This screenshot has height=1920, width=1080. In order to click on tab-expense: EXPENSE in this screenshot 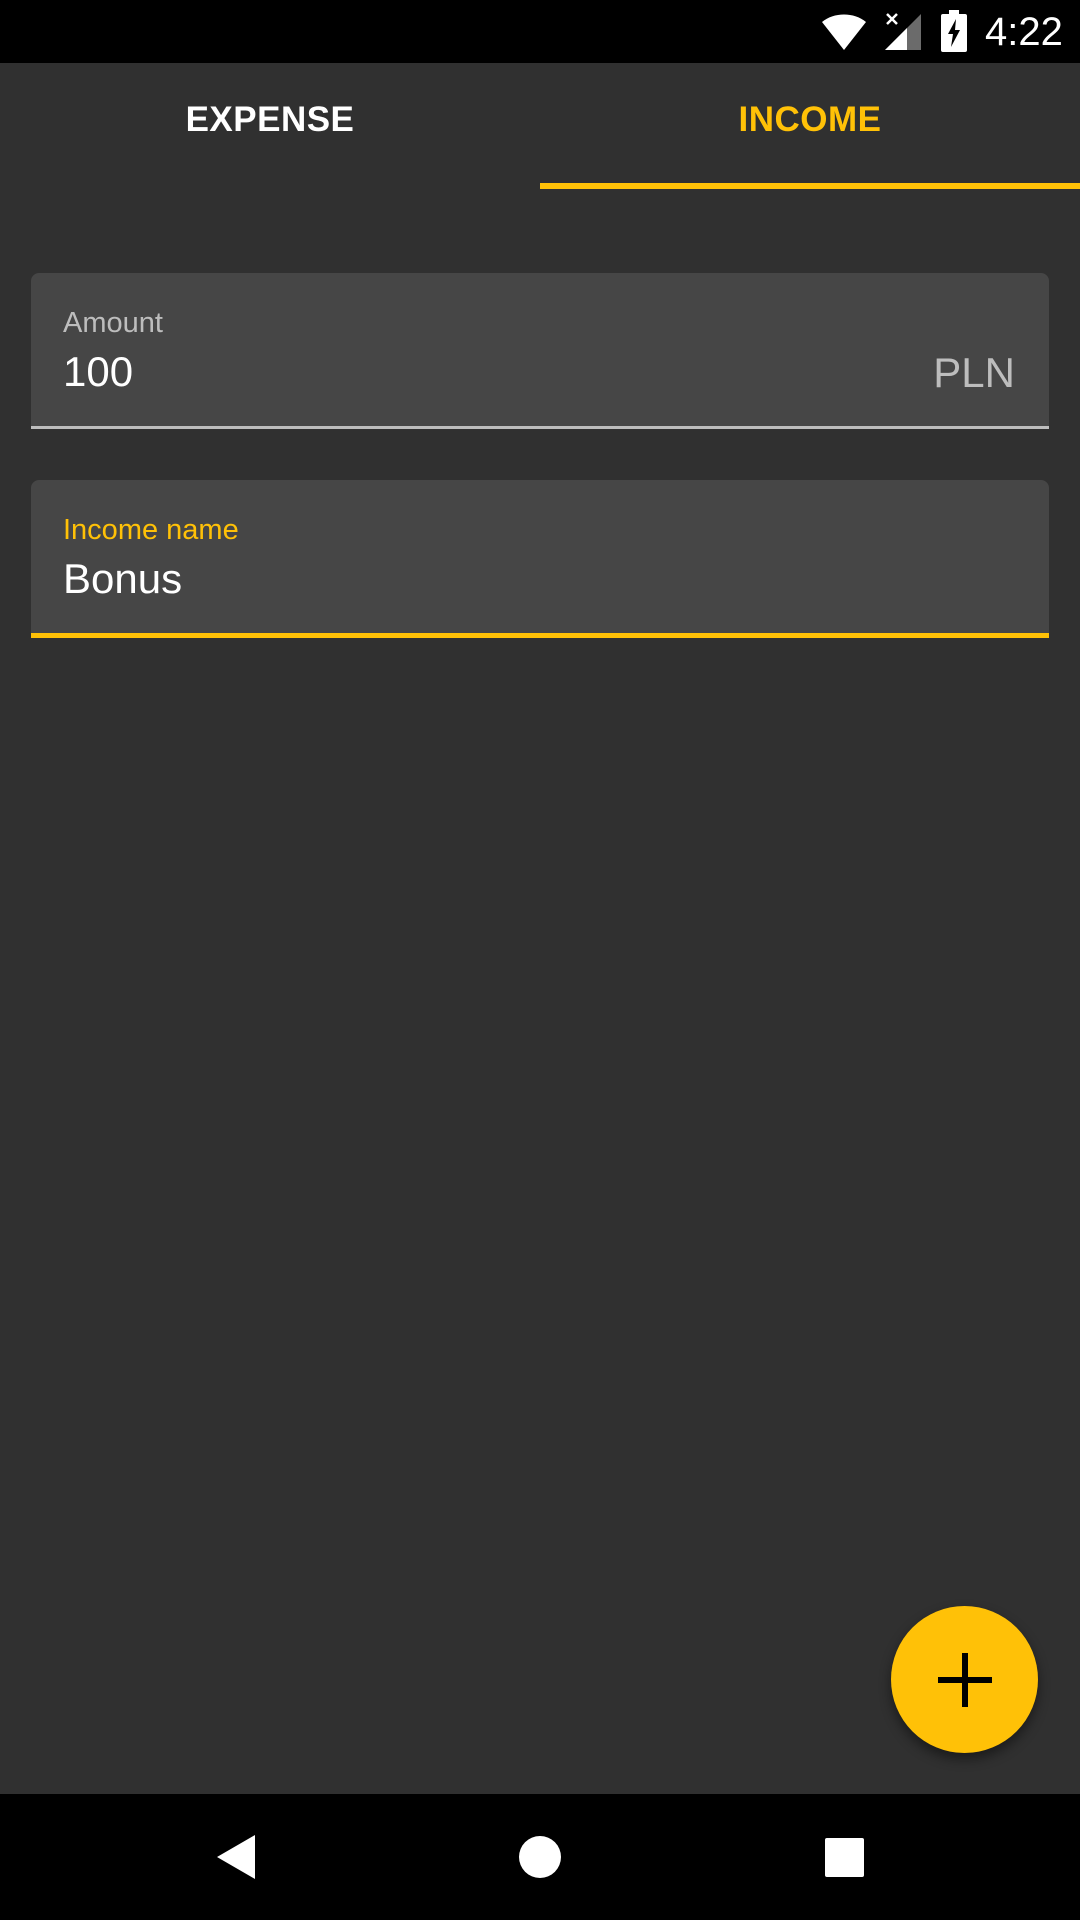, I will do `click(270, 126)`.